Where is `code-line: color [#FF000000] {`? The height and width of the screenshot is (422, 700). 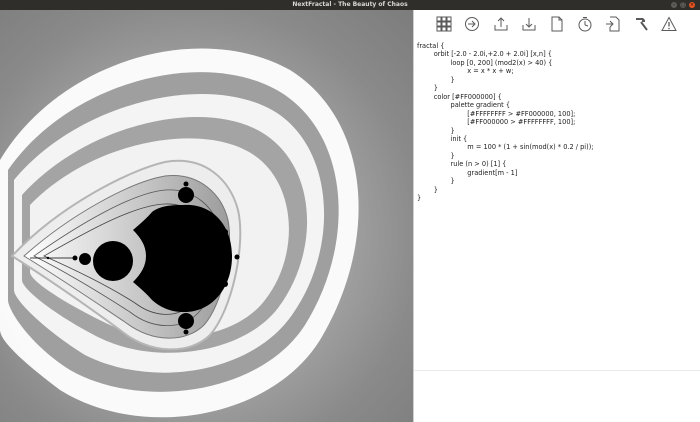 code-line: color [#FF000000] { is located at coordinates (459, 96).